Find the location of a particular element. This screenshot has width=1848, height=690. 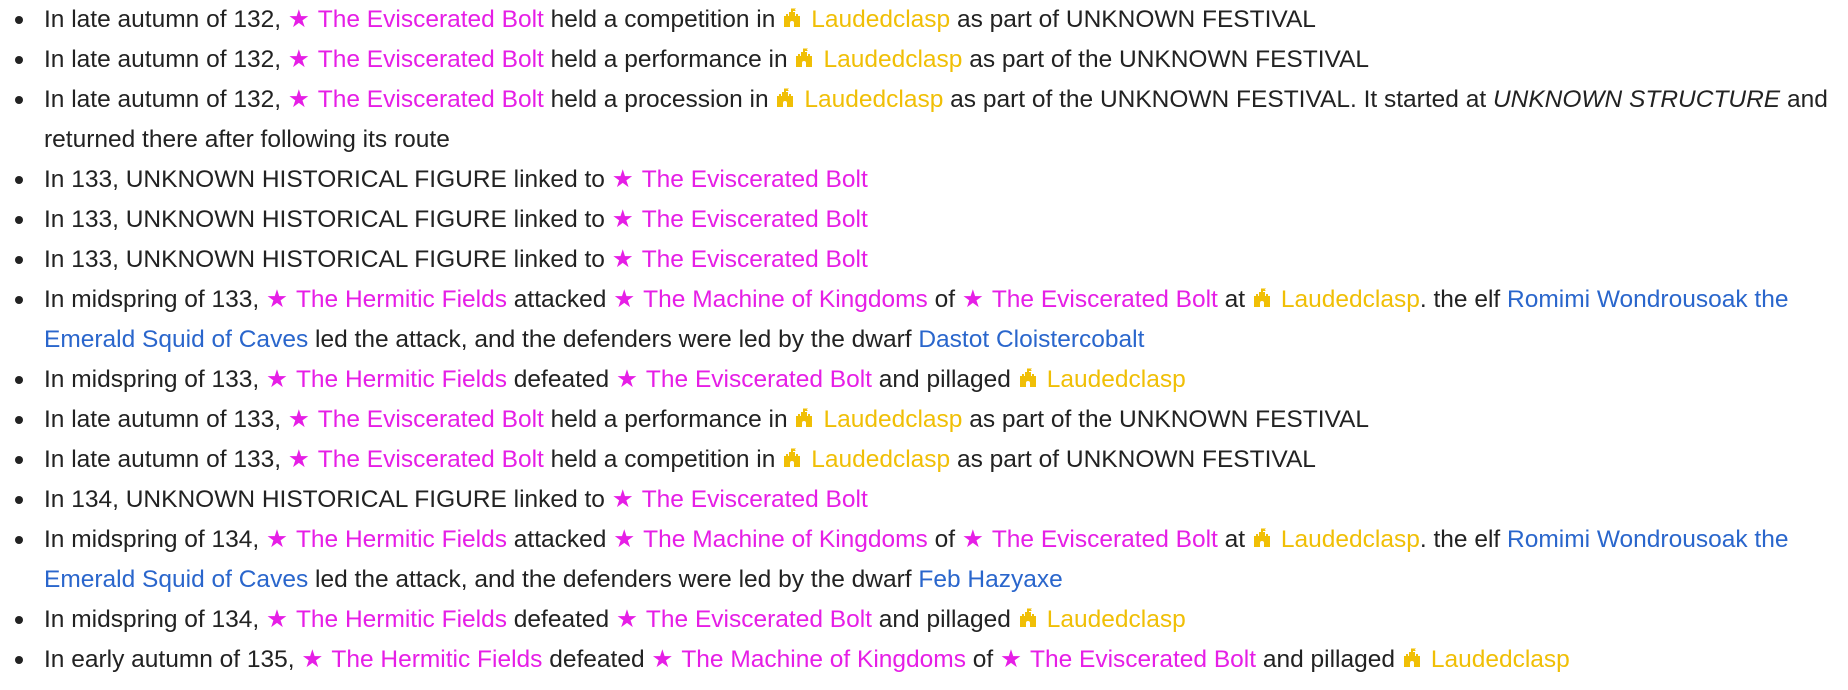

unknown-structure: UNKNOWN STRUCTURE is located at coordinates (1636, 99).